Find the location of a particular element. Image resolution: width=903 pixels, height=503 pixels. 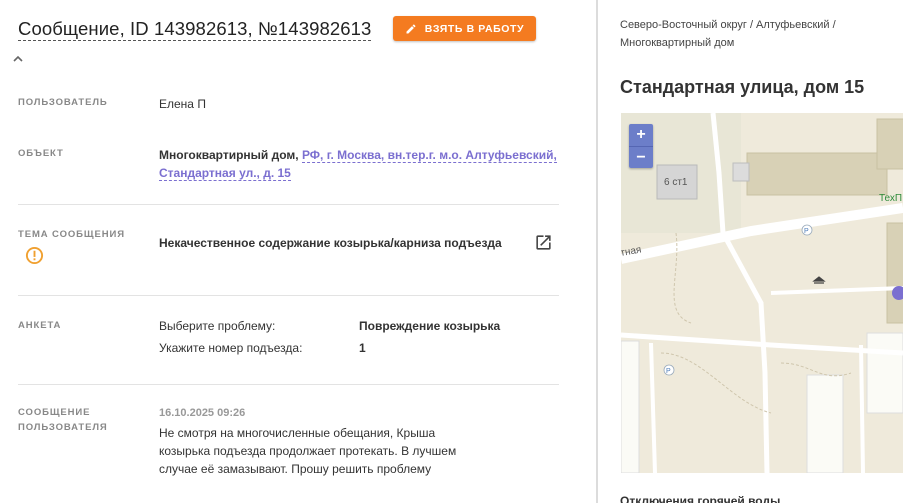

chevron-up-icon is located at coordinates (18, 59).